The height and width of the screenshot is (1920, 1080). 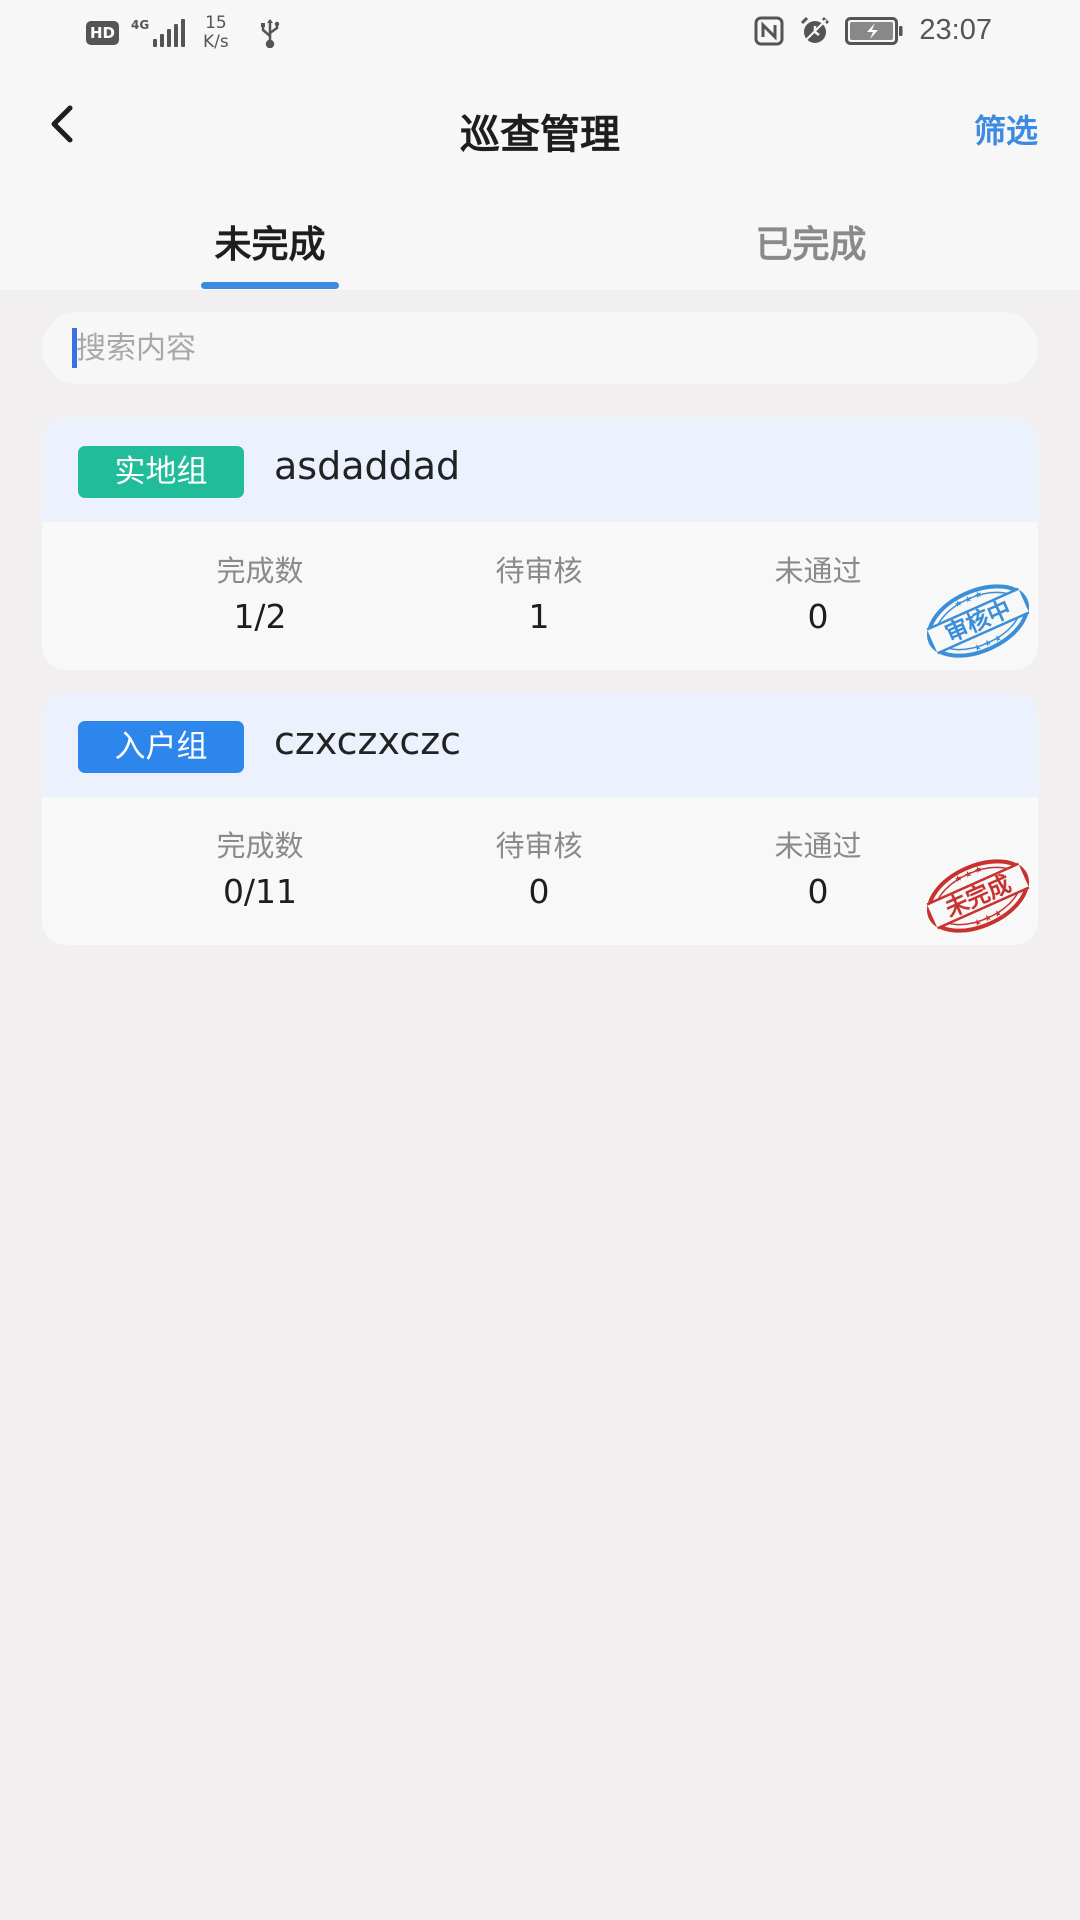 I want to click on stat-completed: 完成数 1/2, so click(x=260, y=597).